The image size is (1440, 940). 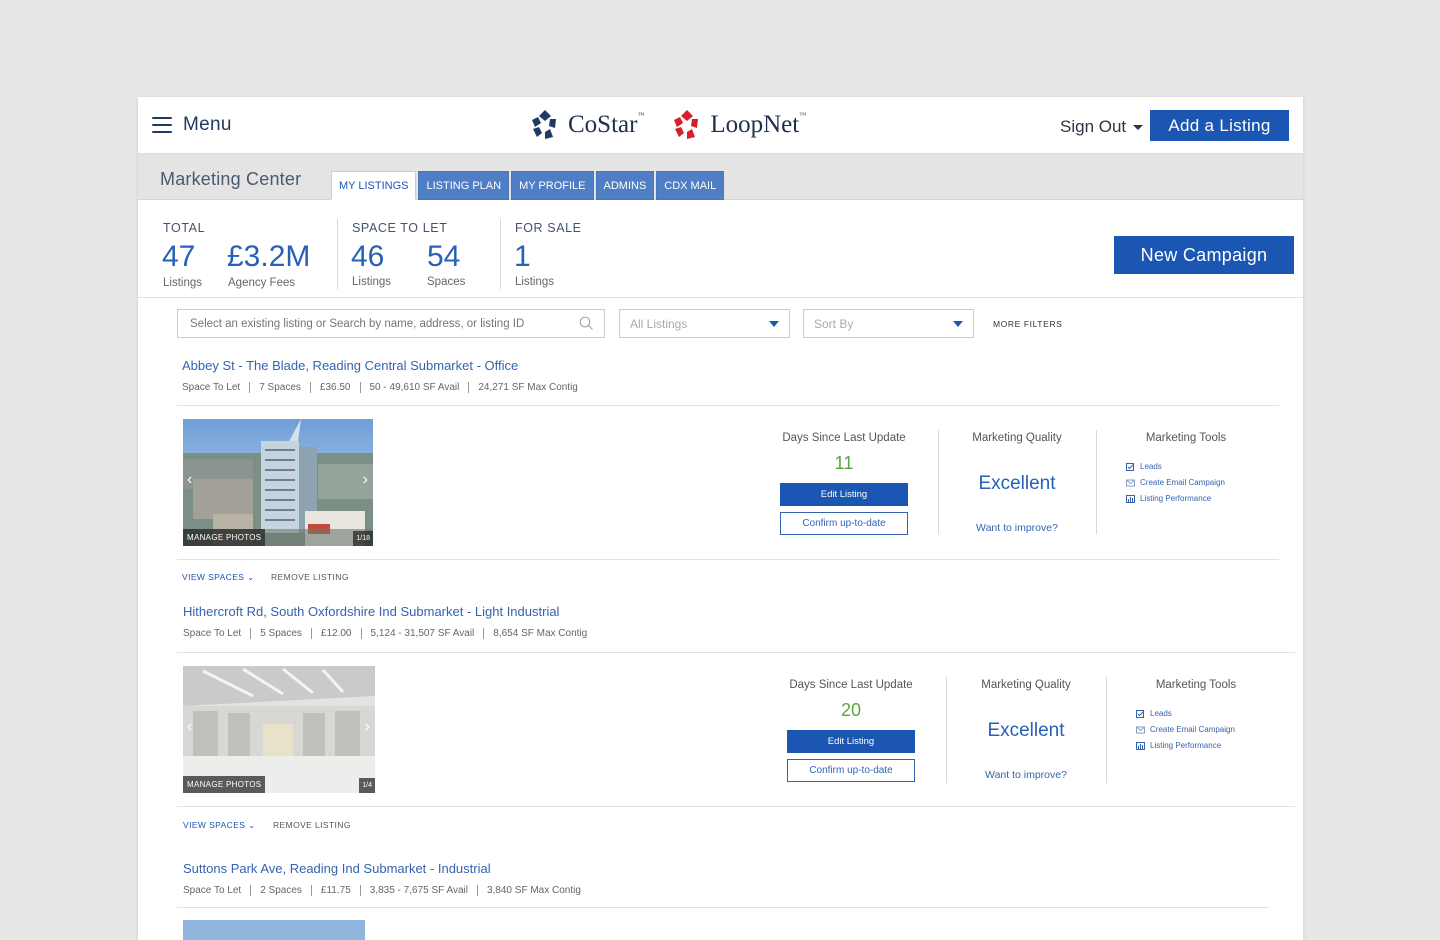 What do you see at coordinates (534, 282) in the screenshot?
I see `sale-listings-label: Listings` at bounding box center [534, 282].